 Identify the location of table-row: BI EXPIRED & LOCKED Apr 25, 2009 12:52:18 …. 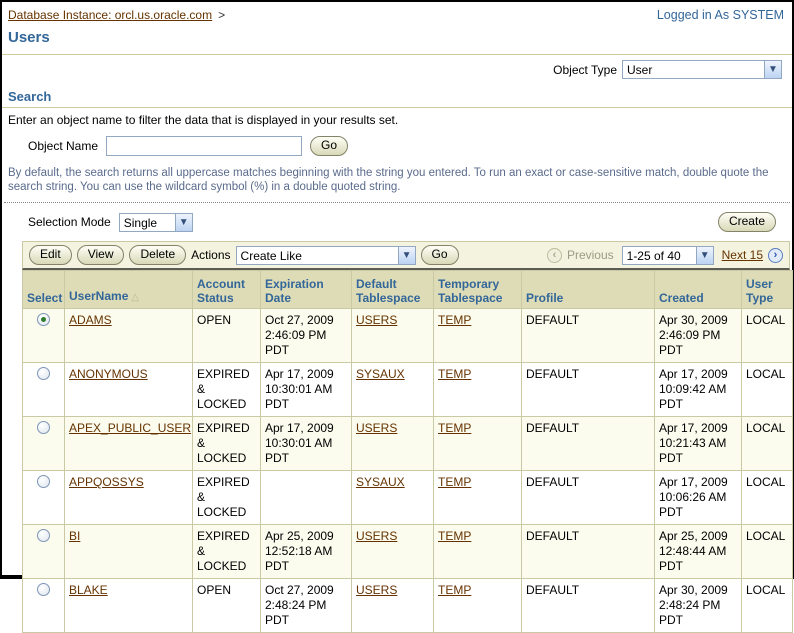
(407, 551).